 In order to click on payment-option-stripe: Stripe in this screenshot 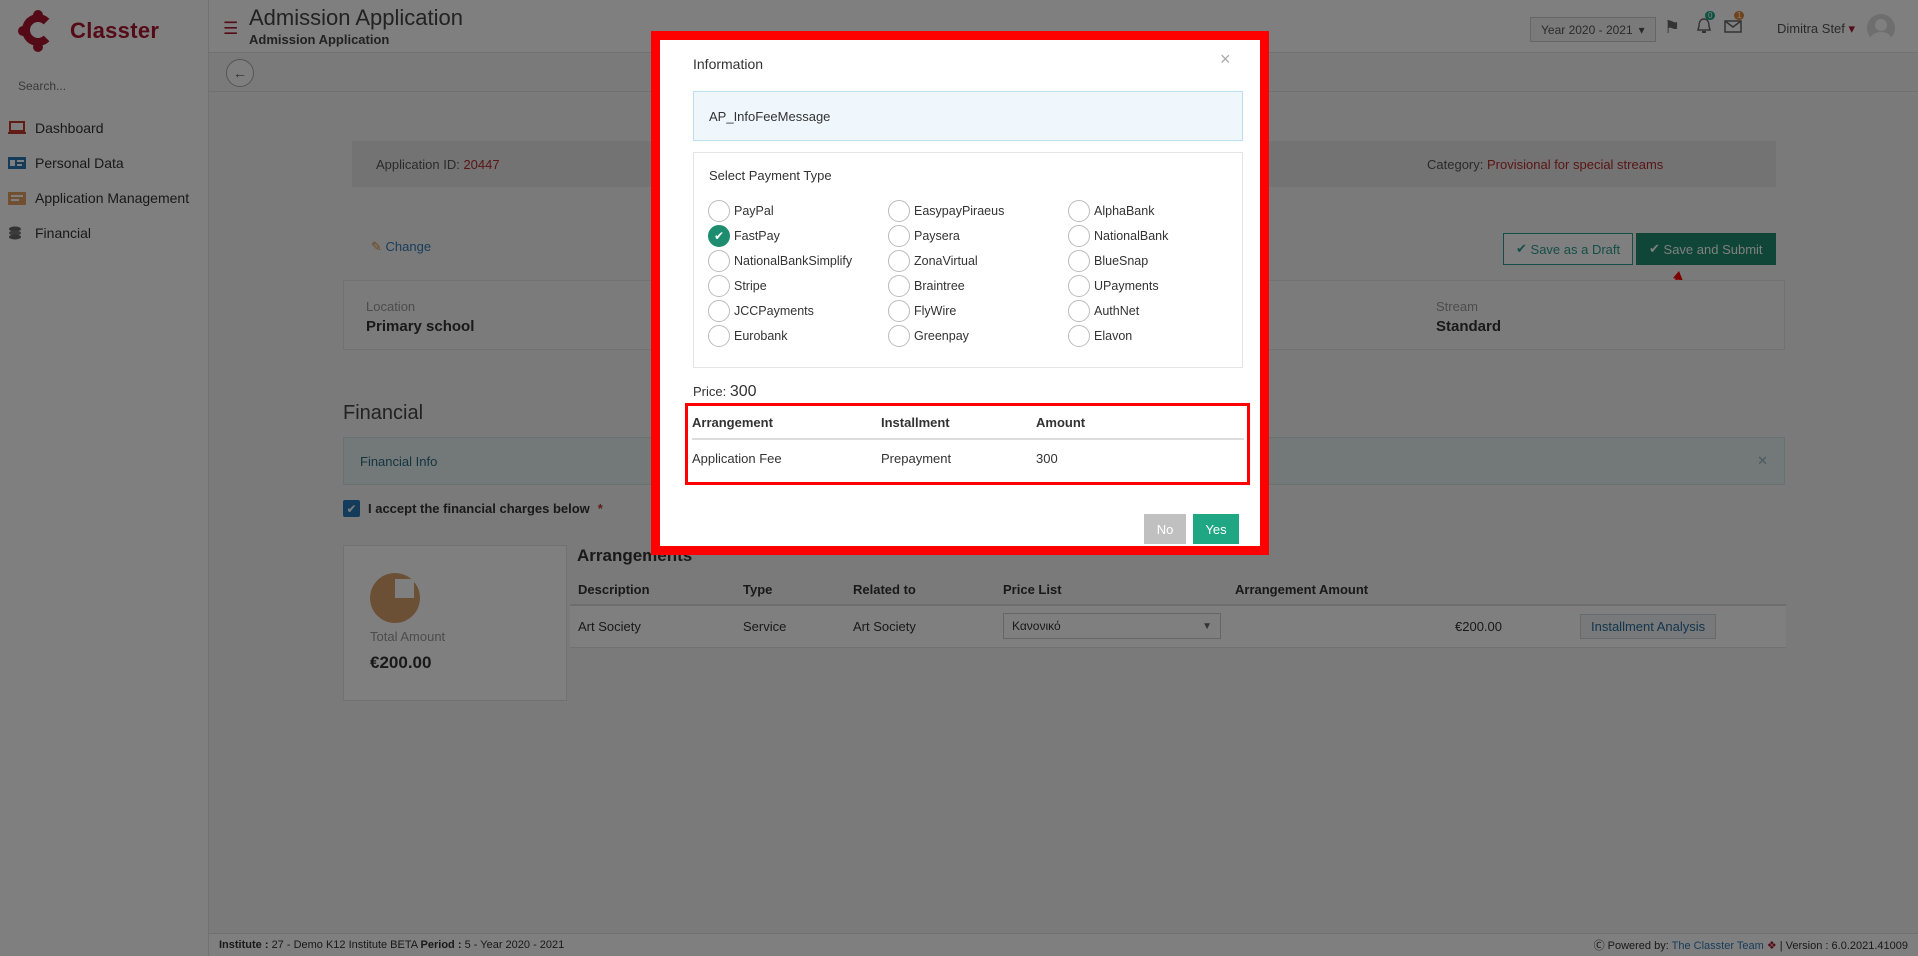, I will do `click(798, 286)`.